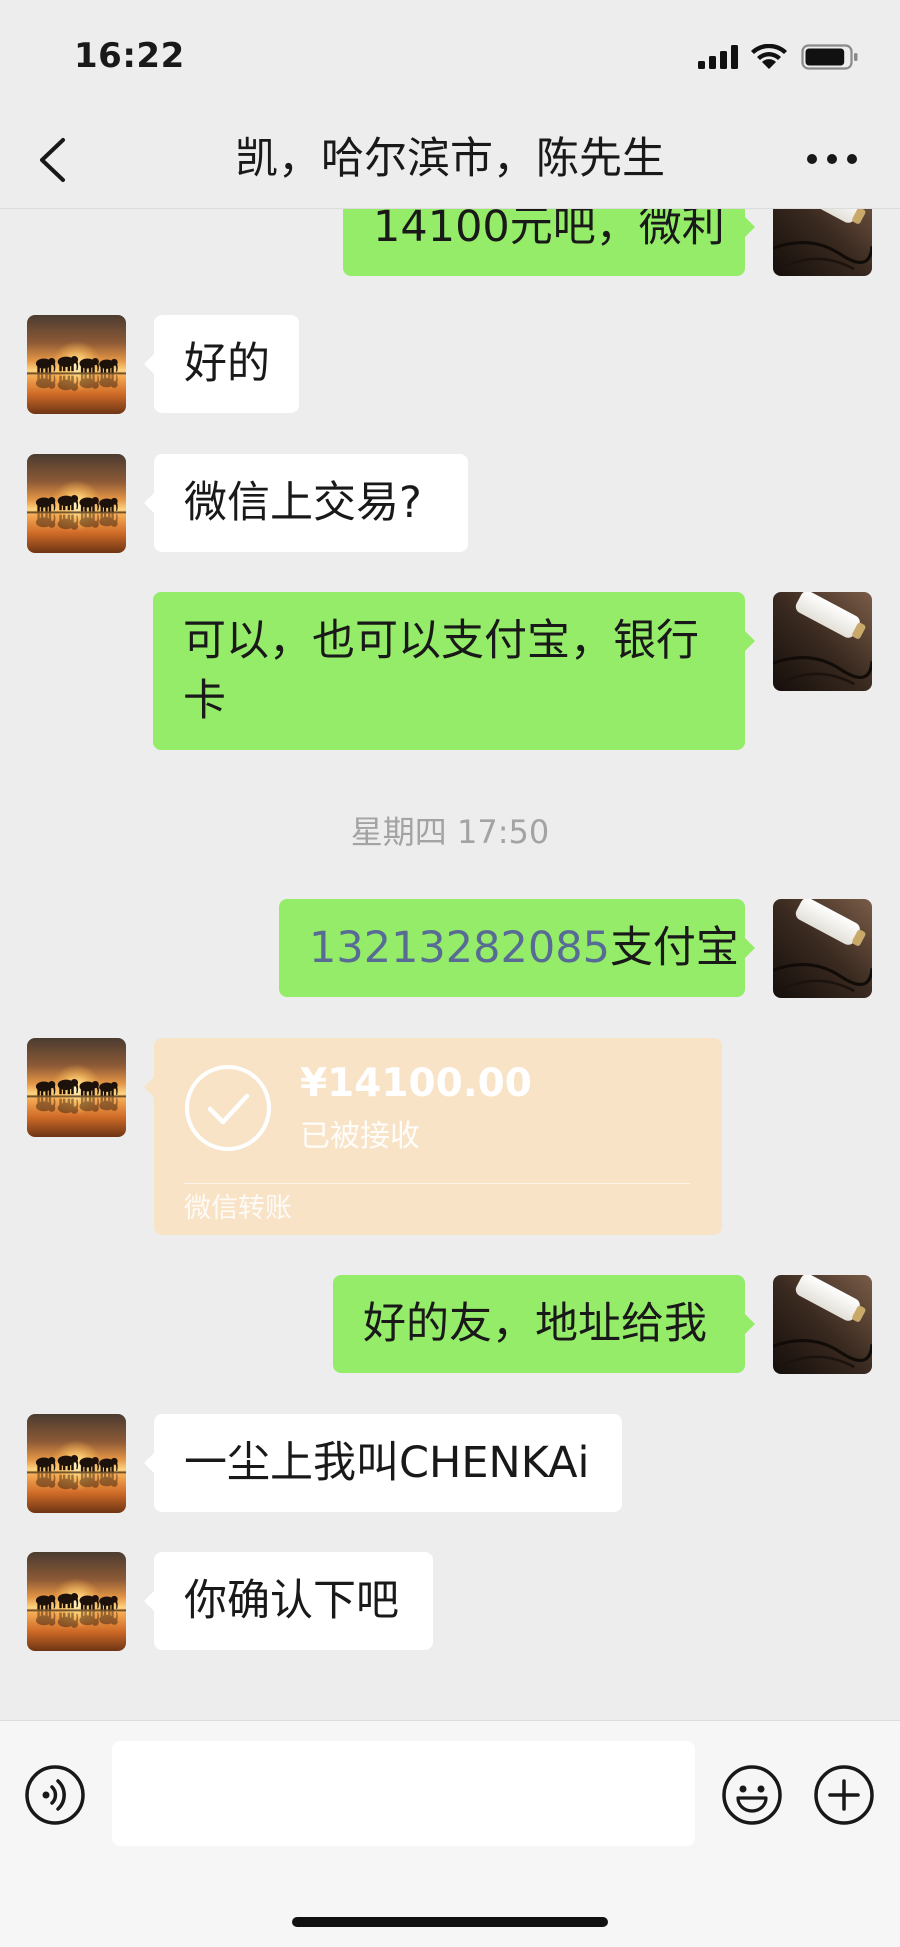  What do you see at coordinates (769, 56) in the screenshot?
I see `wifi-icon` at bounding box center [769, 56].